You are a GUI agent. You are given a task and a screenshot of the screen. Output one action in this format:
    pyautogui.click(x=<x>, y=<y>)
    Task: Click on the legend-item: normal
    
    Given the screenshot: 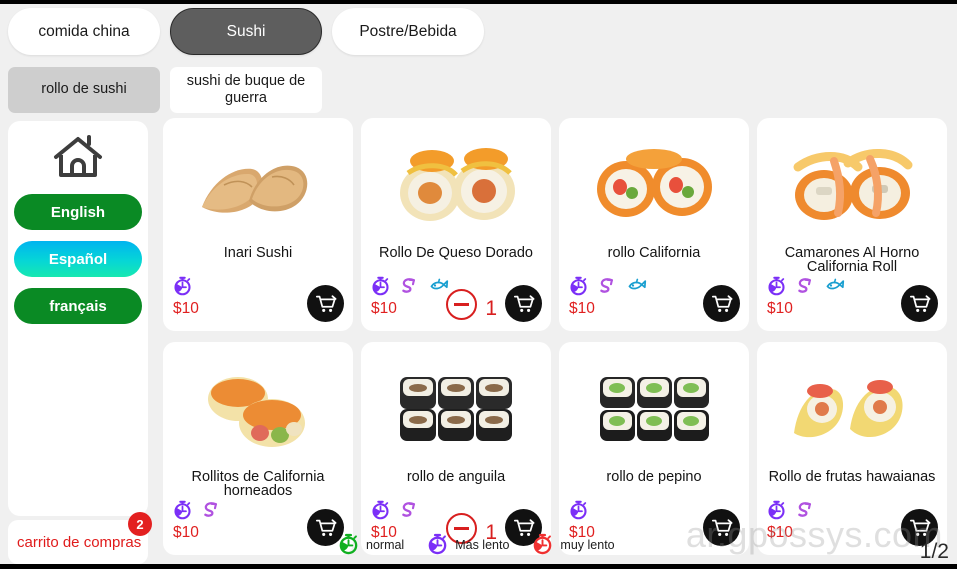 What is the action you would take?
    pyautogui.click(x=370, y=545)
    